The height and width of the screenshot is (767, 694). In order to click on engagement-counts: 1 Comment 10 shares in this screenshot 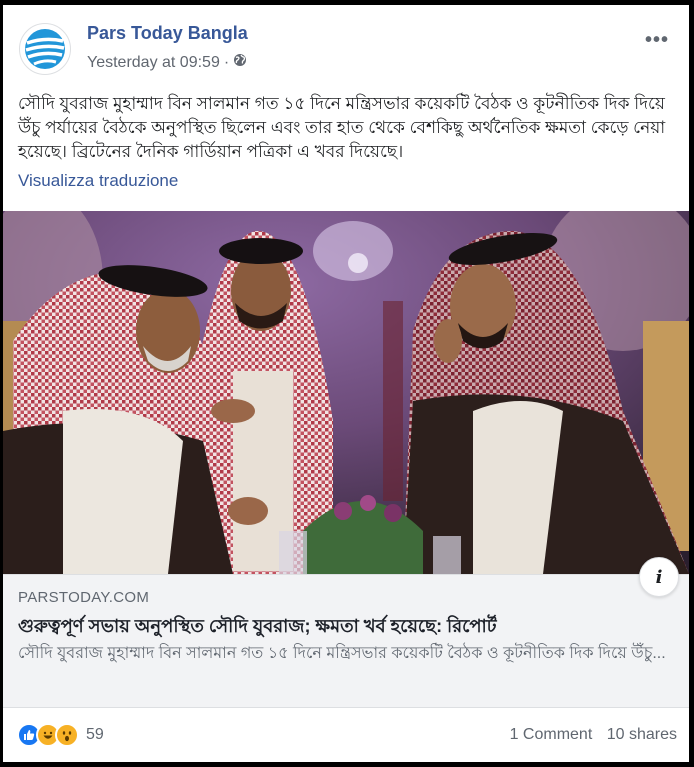, I will do `click(588, 735)`.